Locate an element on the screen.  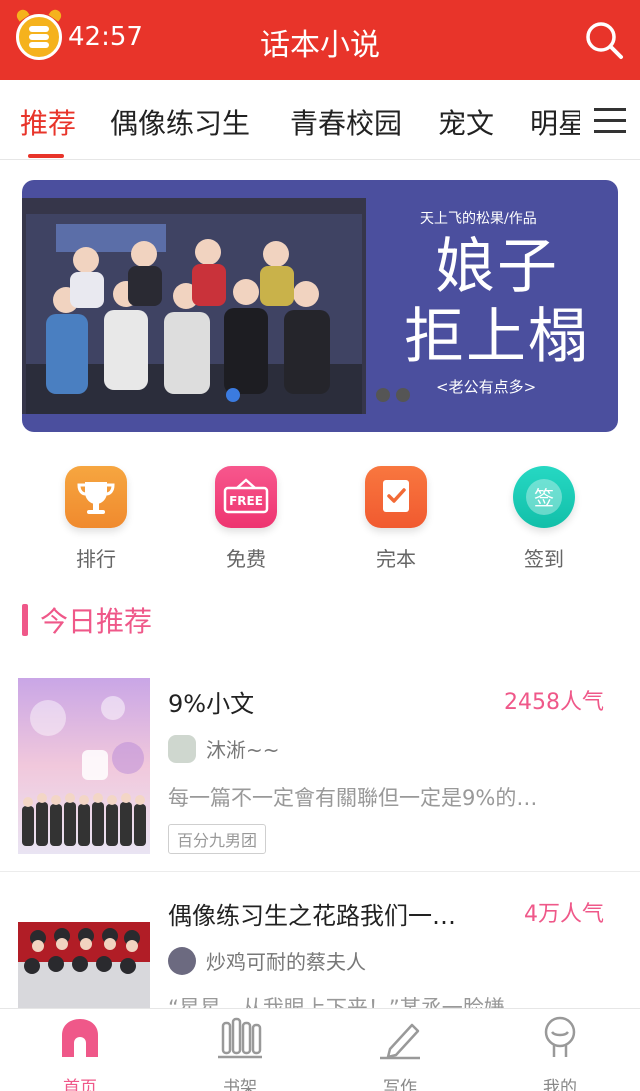
free-sign-icon: FREE is located at coordinates (246, 497).